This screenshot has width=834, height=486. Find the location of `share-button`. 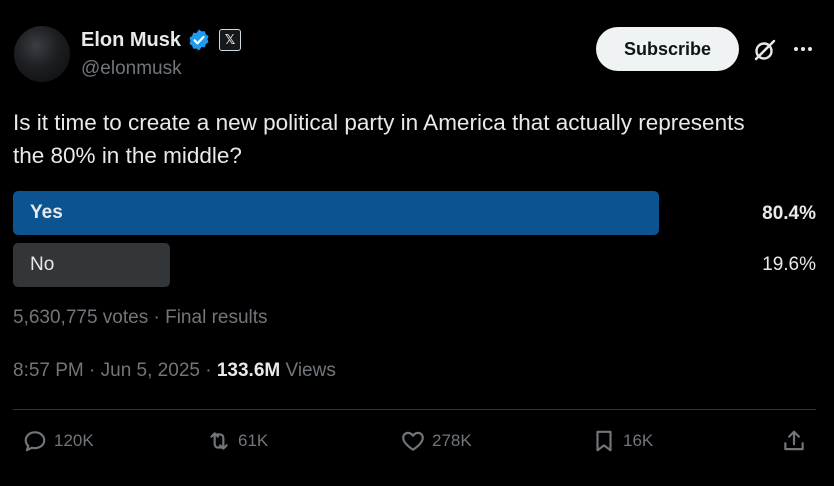

share-button is located at coordinates (794, 441).